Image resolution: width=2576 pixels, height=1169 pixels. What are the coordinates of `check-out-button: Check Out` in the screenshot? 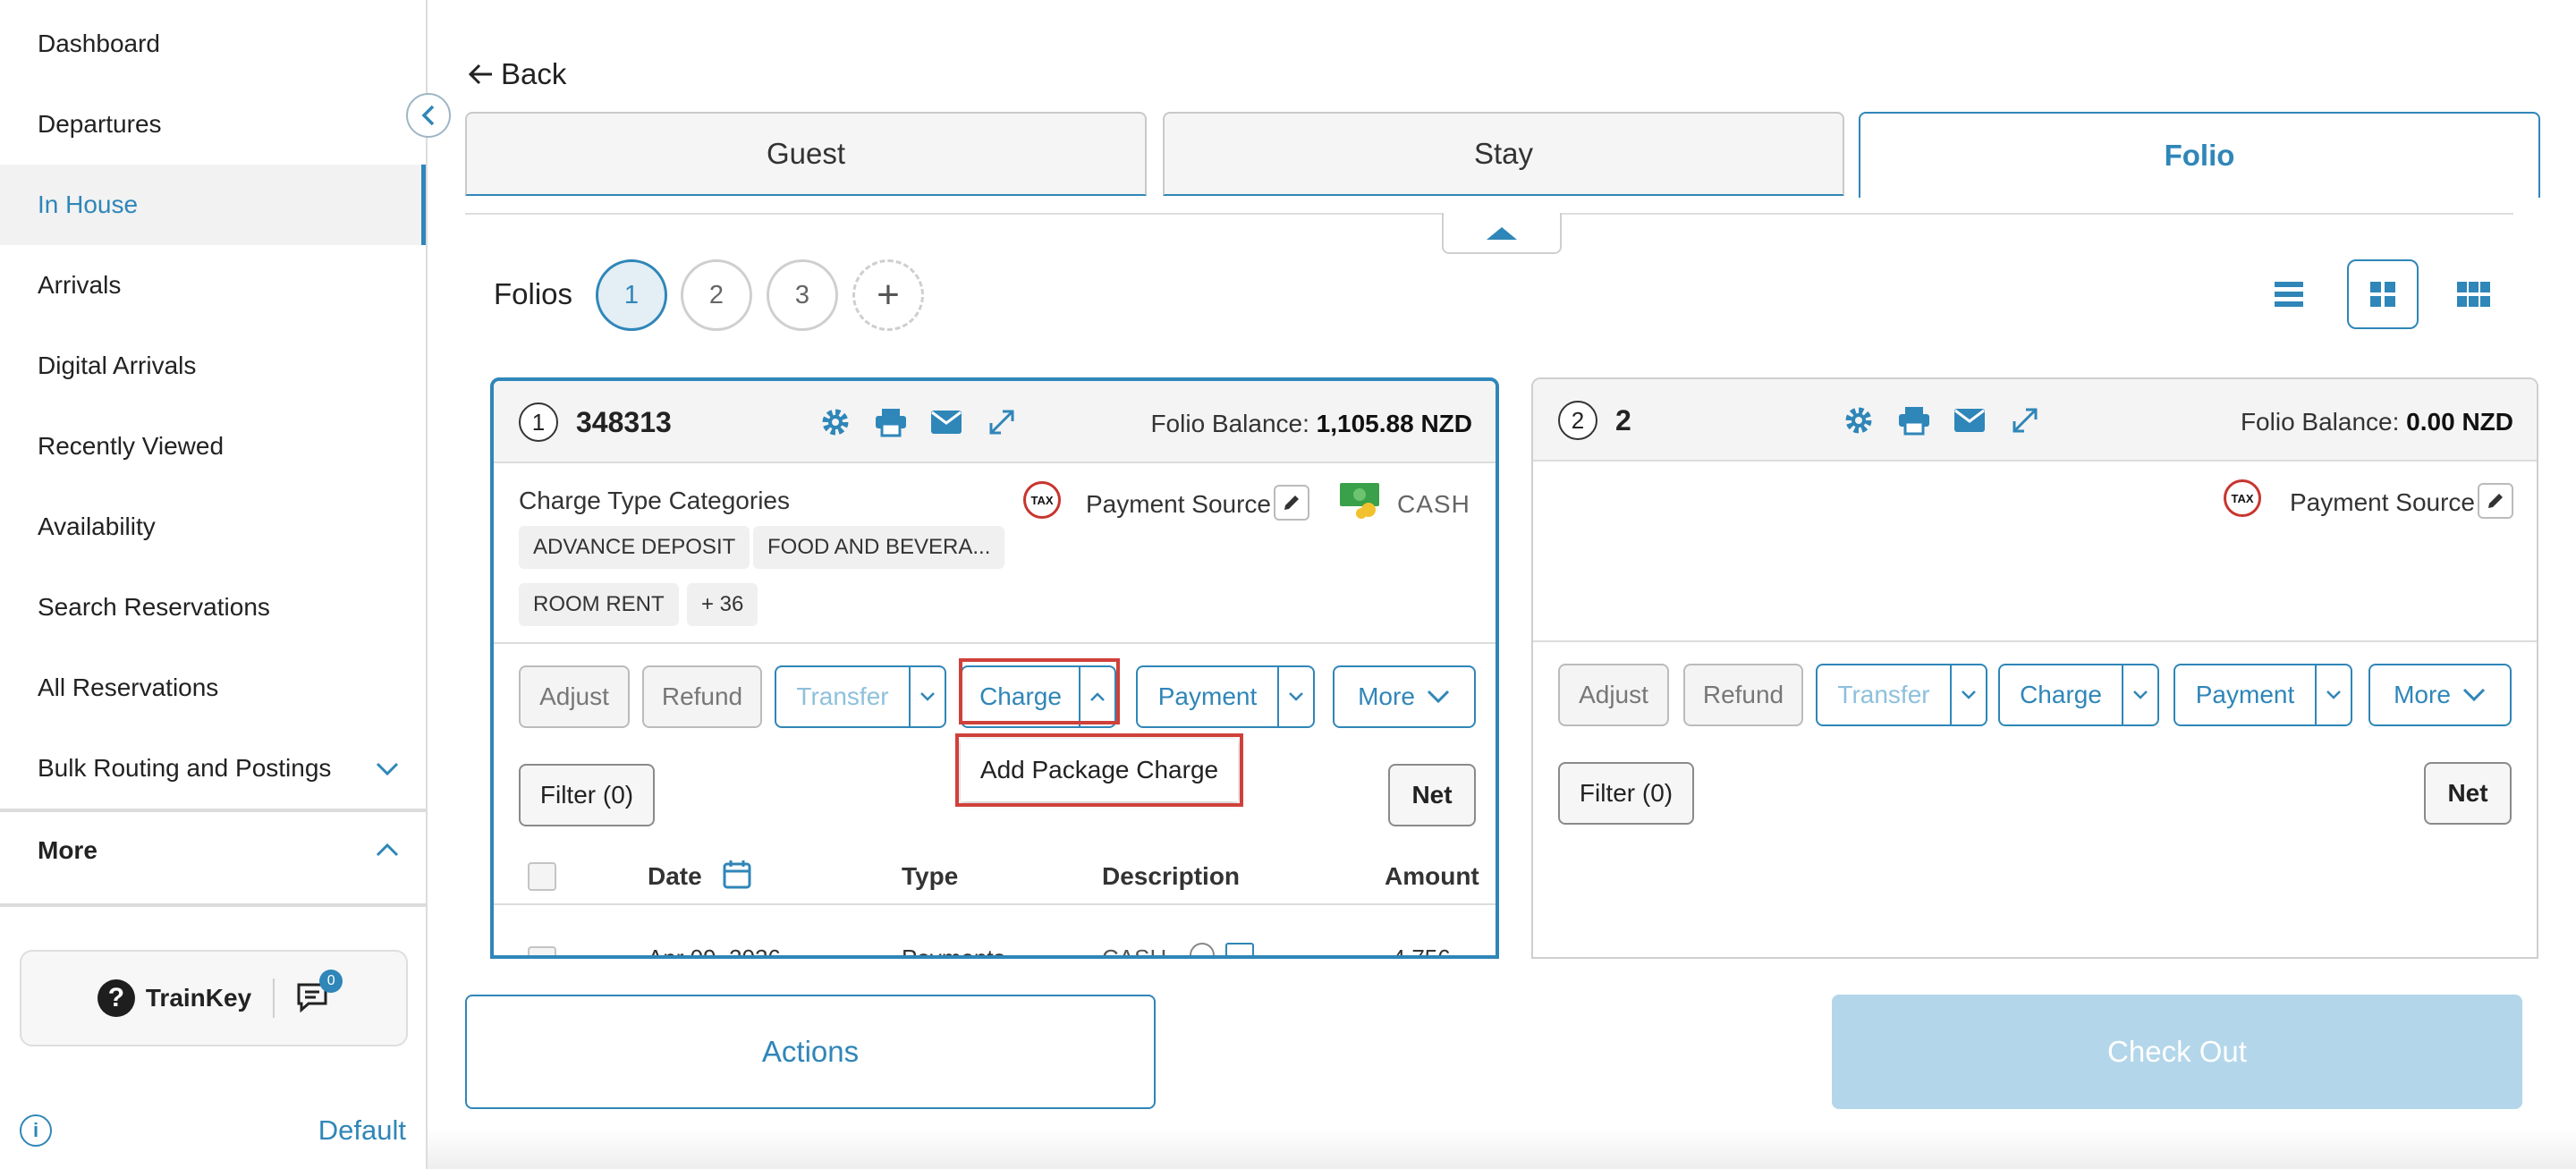 It's located at (2177, 1052).